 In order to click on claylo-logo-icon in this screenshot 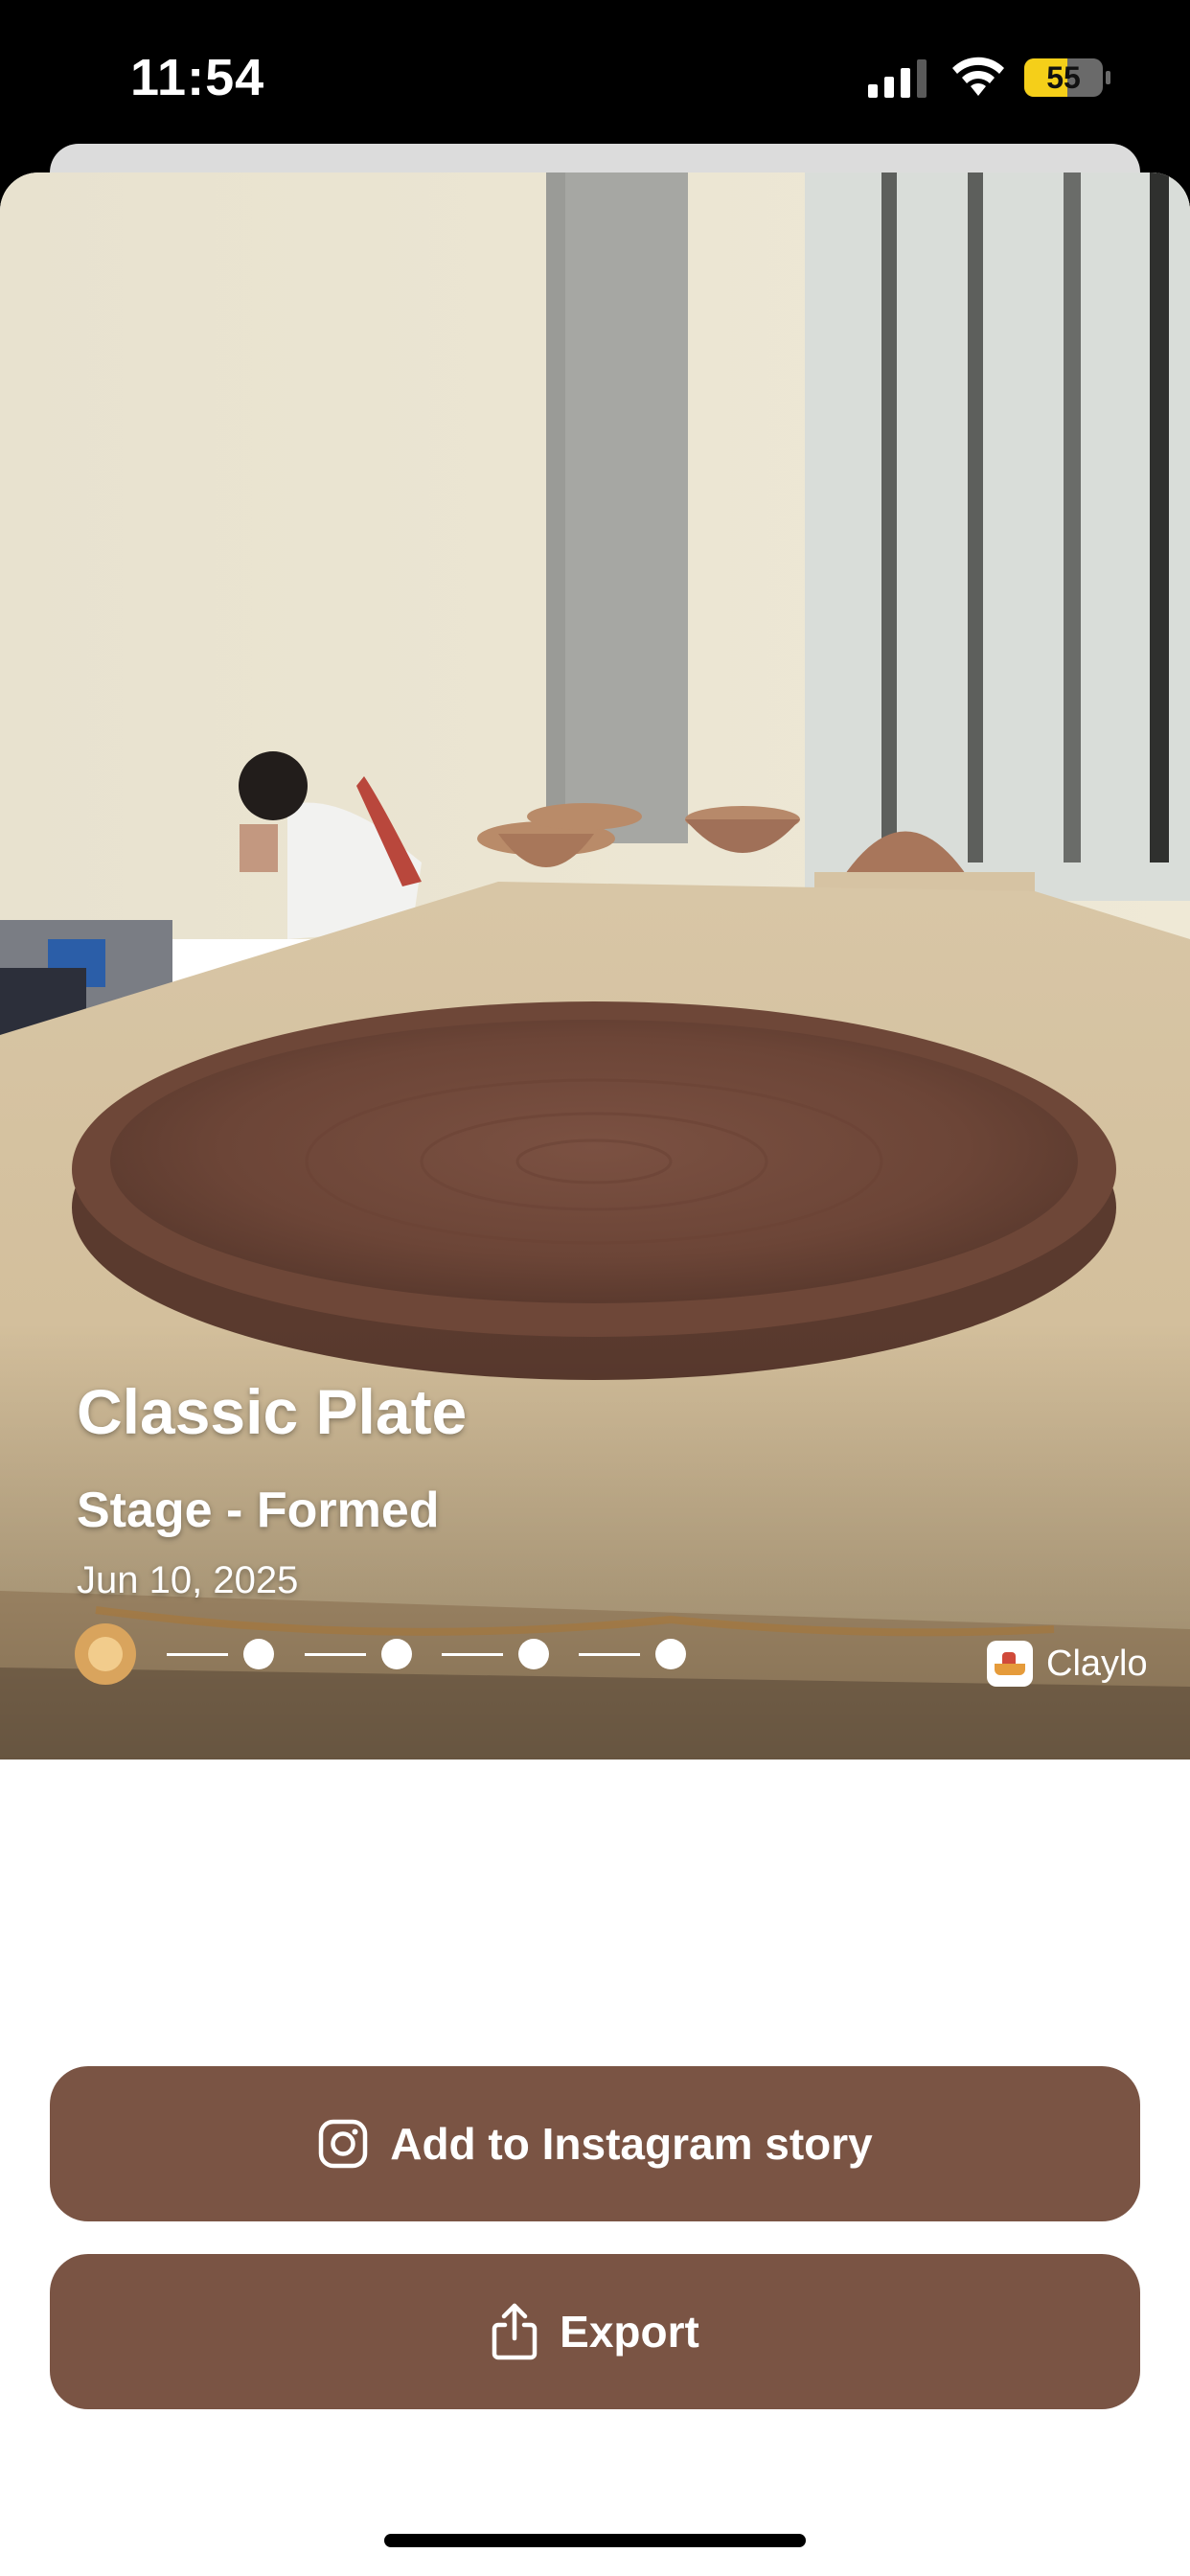, I will do `click(1010, 1664)`.